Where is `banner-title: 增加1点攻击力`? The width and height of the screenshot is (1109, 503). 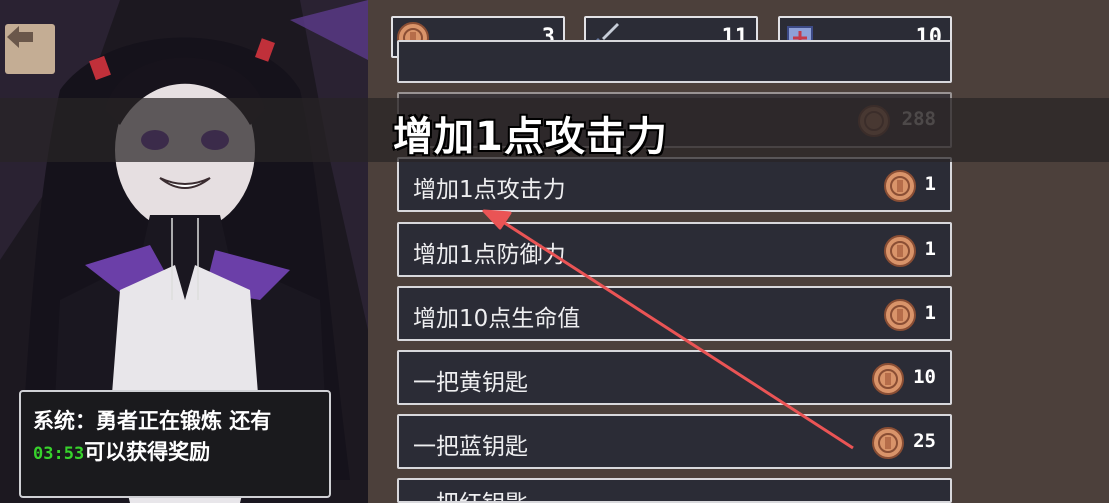
banner-title: 增加1点攻击力 is located at coordinates (530, 137).